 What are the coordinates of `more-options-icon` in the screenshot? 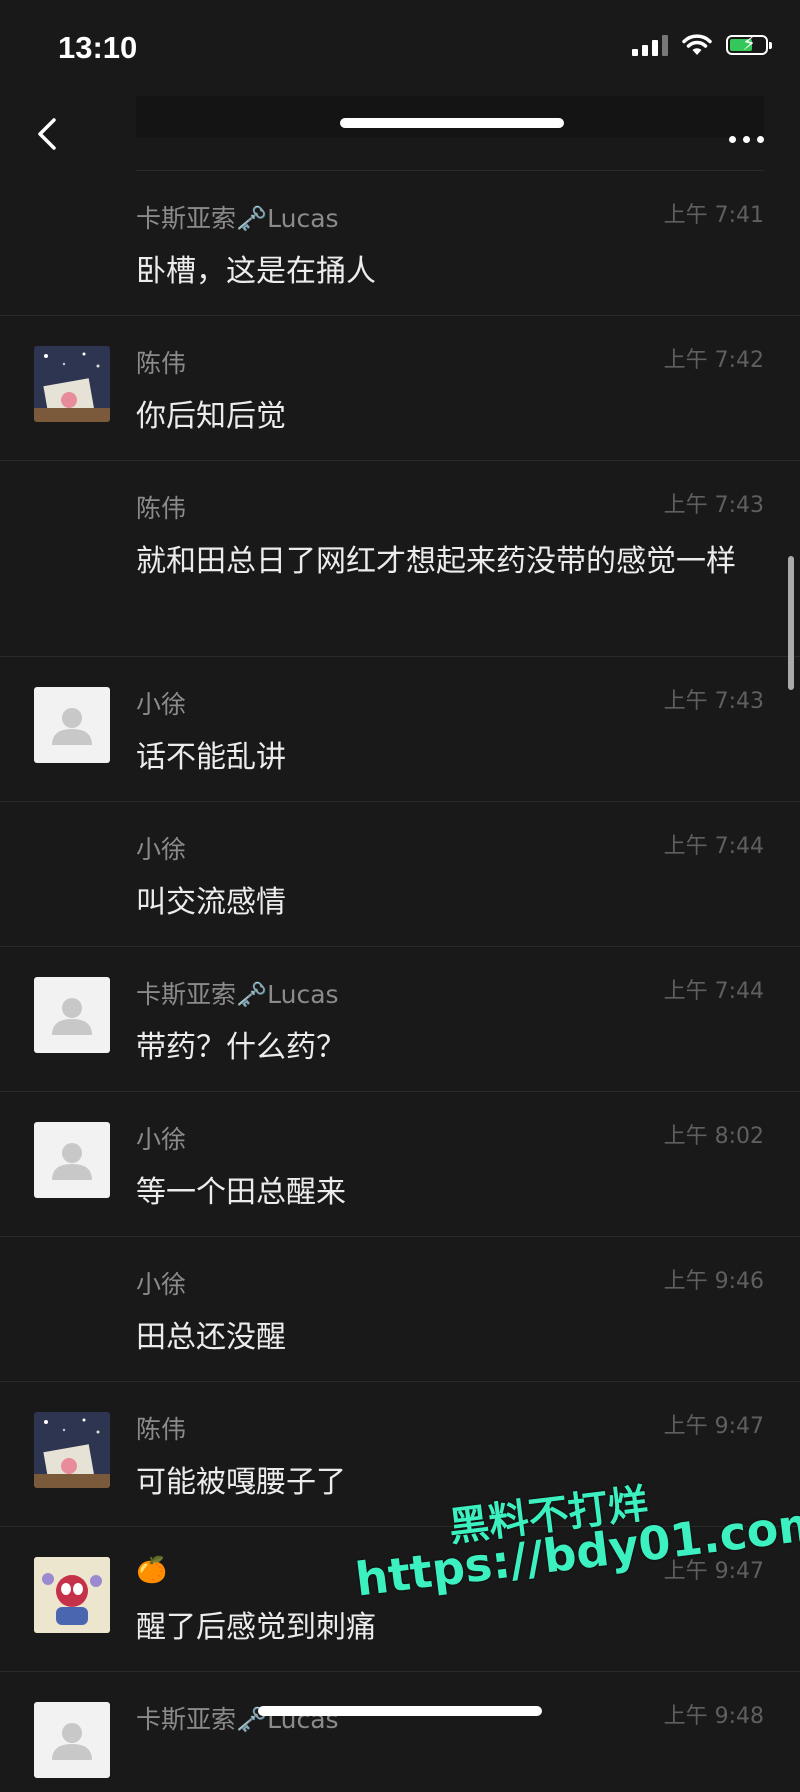 It's located at (746, 139).